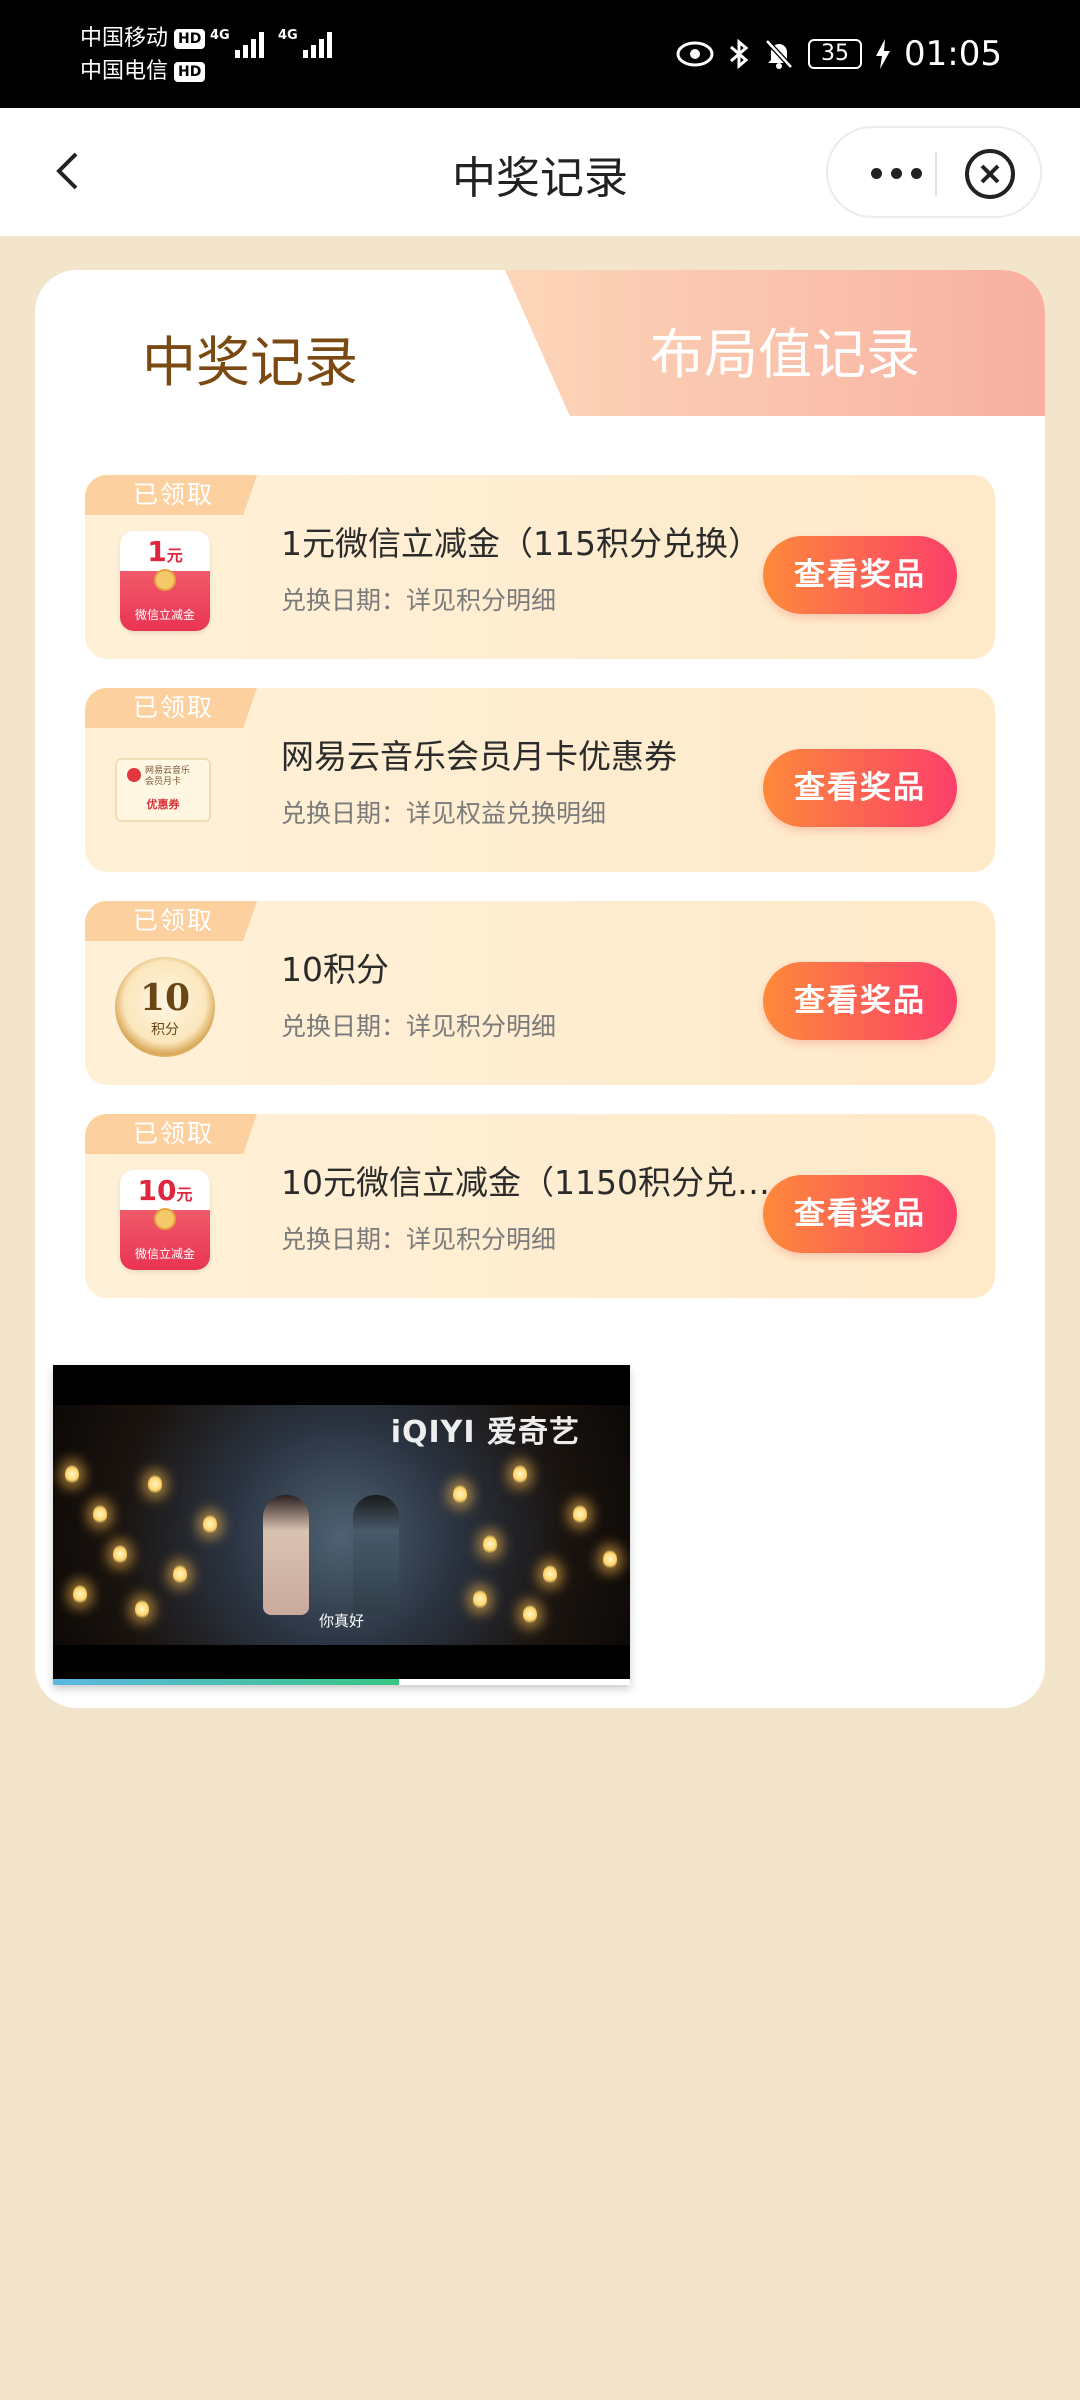 Image resolution: width=1080 pixels, height=2400 pixels. What do you see at coordinates (835, 54) in the screenshot?
I see `battery-indicator: 35` at bounding box center [835, 54].